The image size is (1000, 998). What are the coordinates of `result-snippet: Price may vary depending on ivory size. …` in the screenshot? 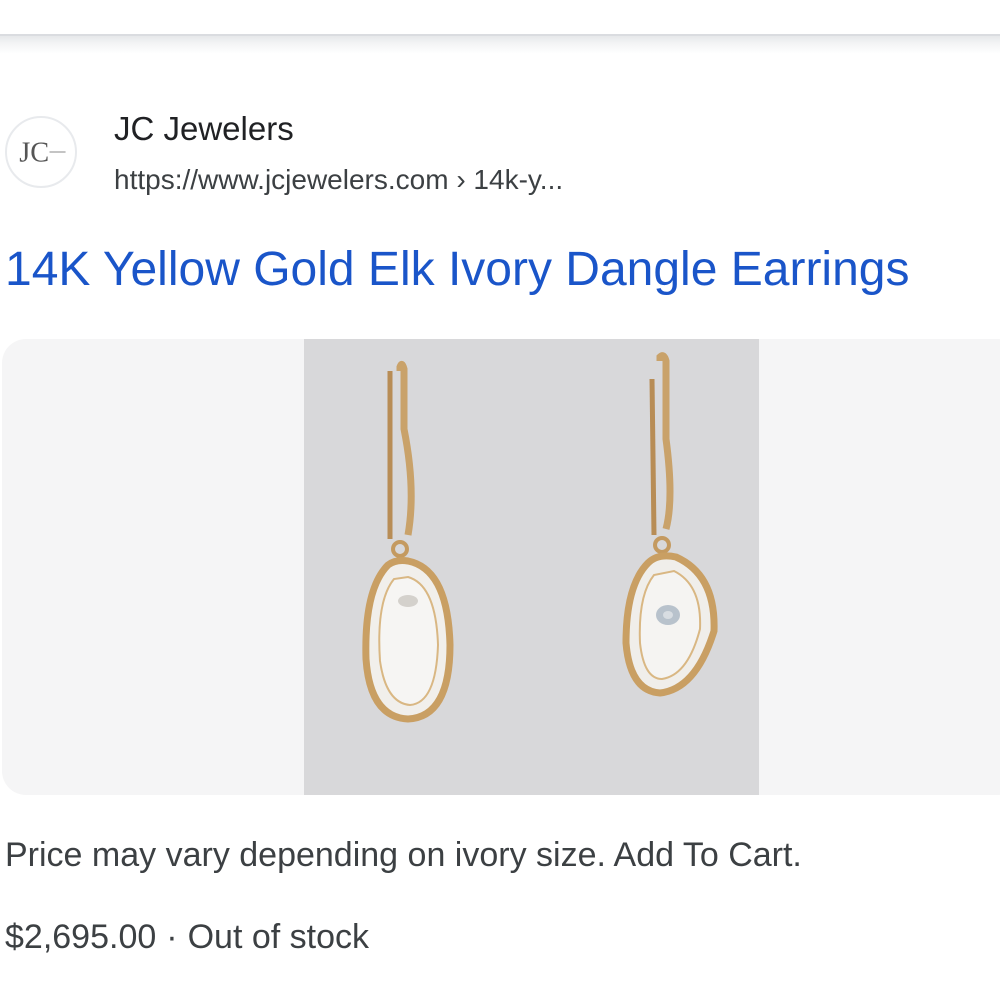 It's located at (403, 855).